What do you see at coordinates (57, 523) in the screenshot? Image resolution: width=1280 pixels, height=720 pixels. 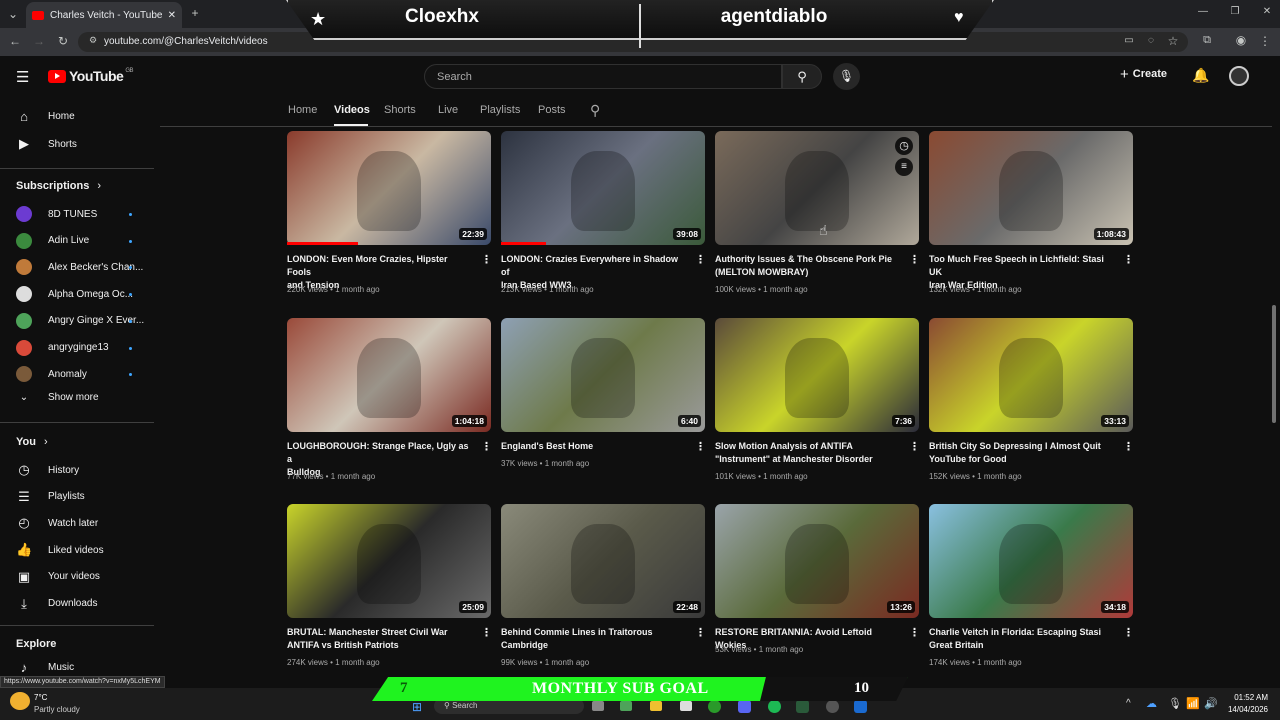 I see `sidebar-item-watch-later: ◴ Watch later` at bounding box center [57, 523].